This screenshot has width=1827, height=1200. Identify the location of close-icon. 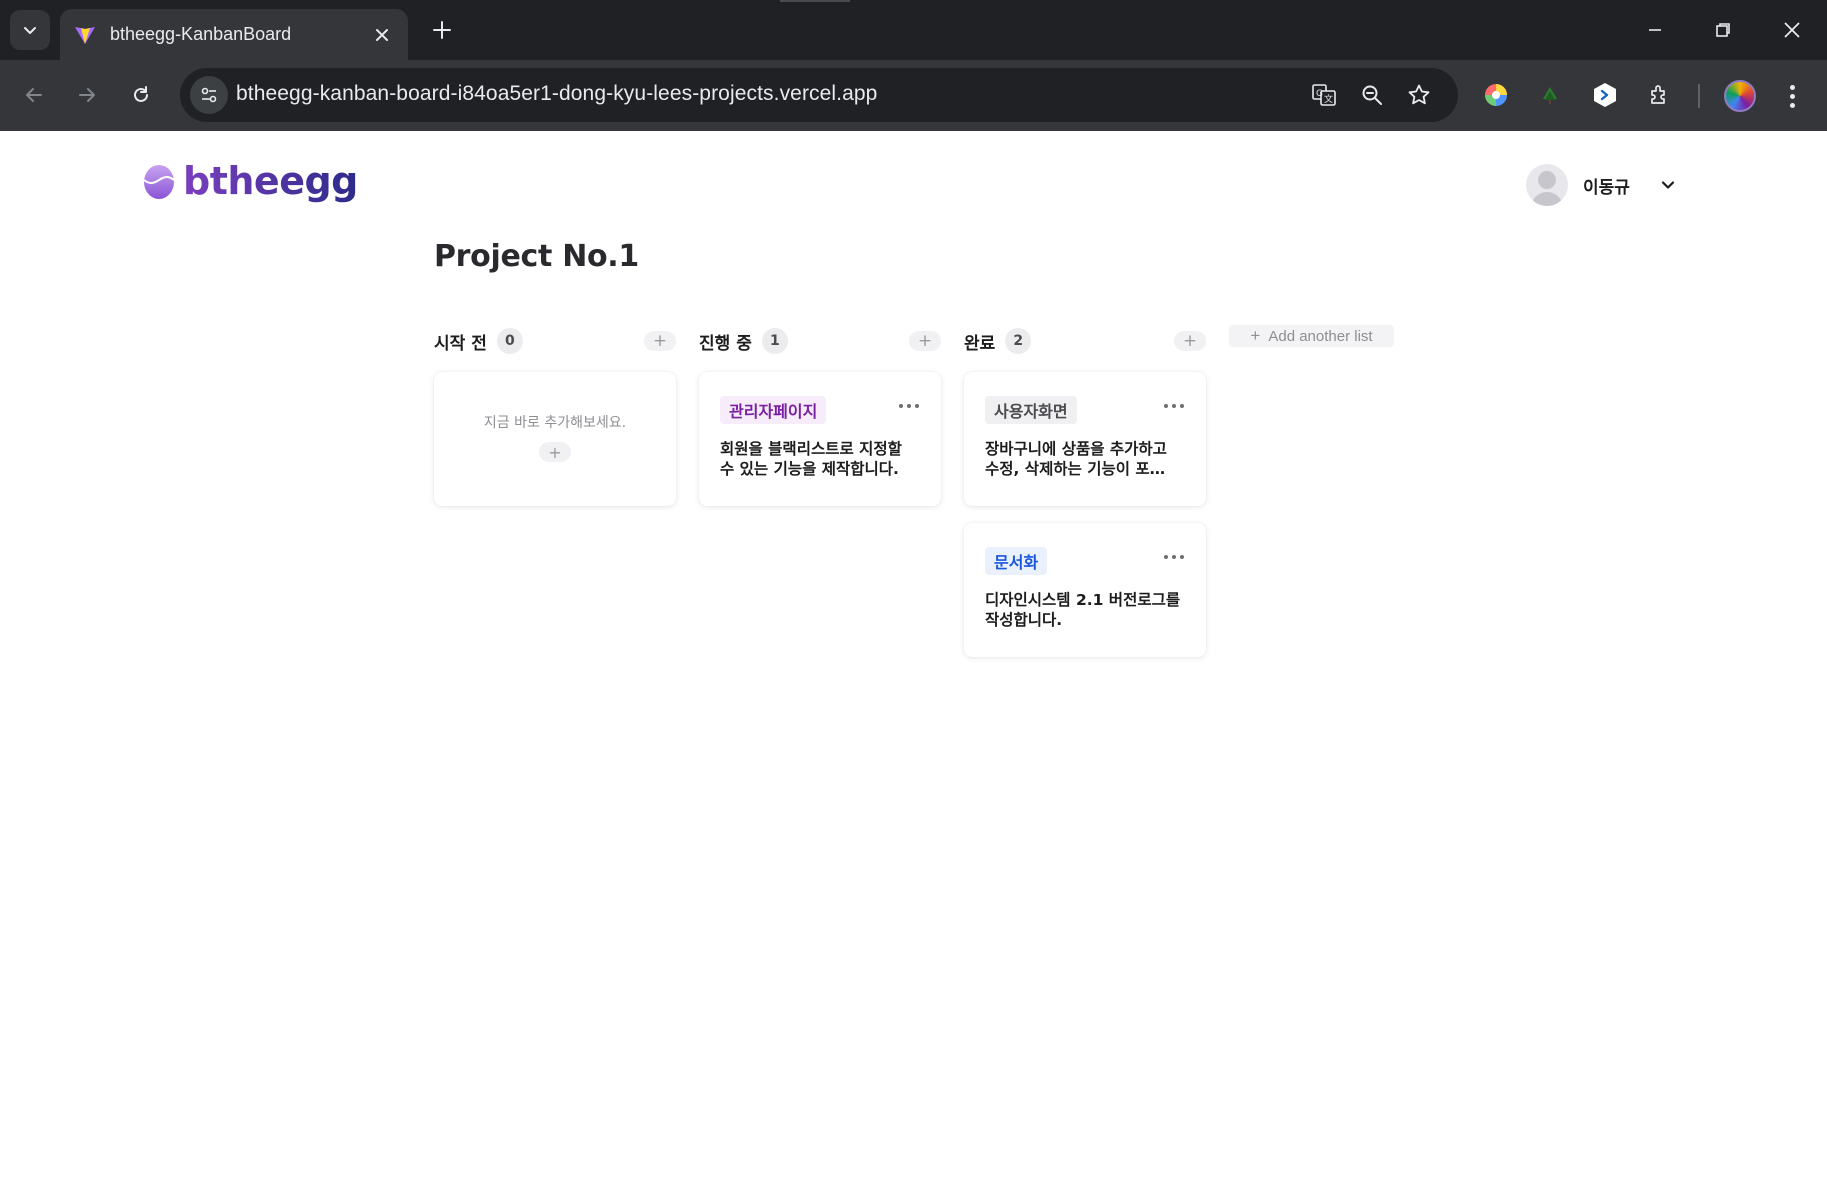
(1792, 30).